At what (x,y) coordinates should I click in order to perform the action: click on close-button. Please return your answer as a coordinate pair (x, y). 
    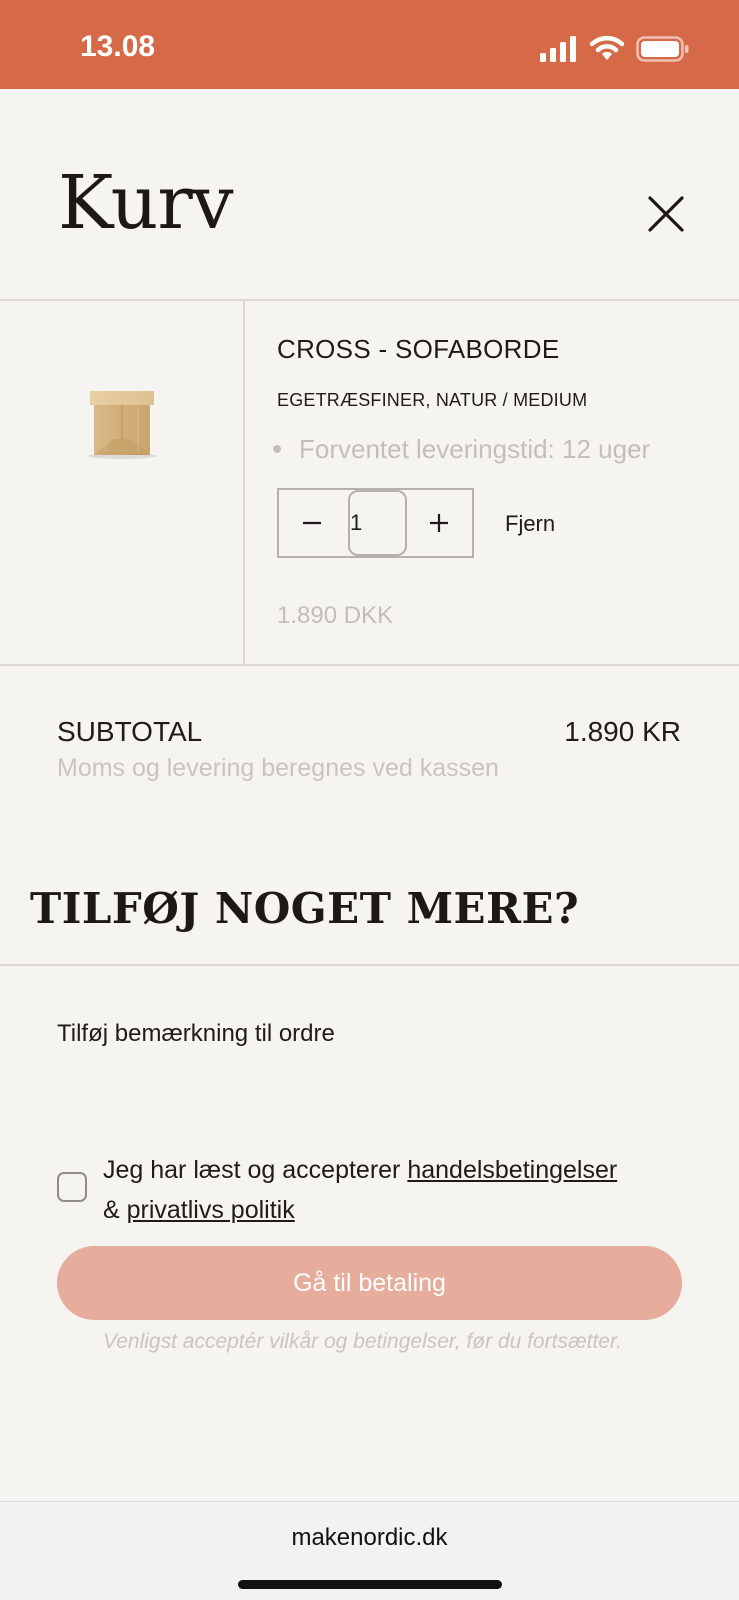
    Looking at the image, I should click on (666, 216).